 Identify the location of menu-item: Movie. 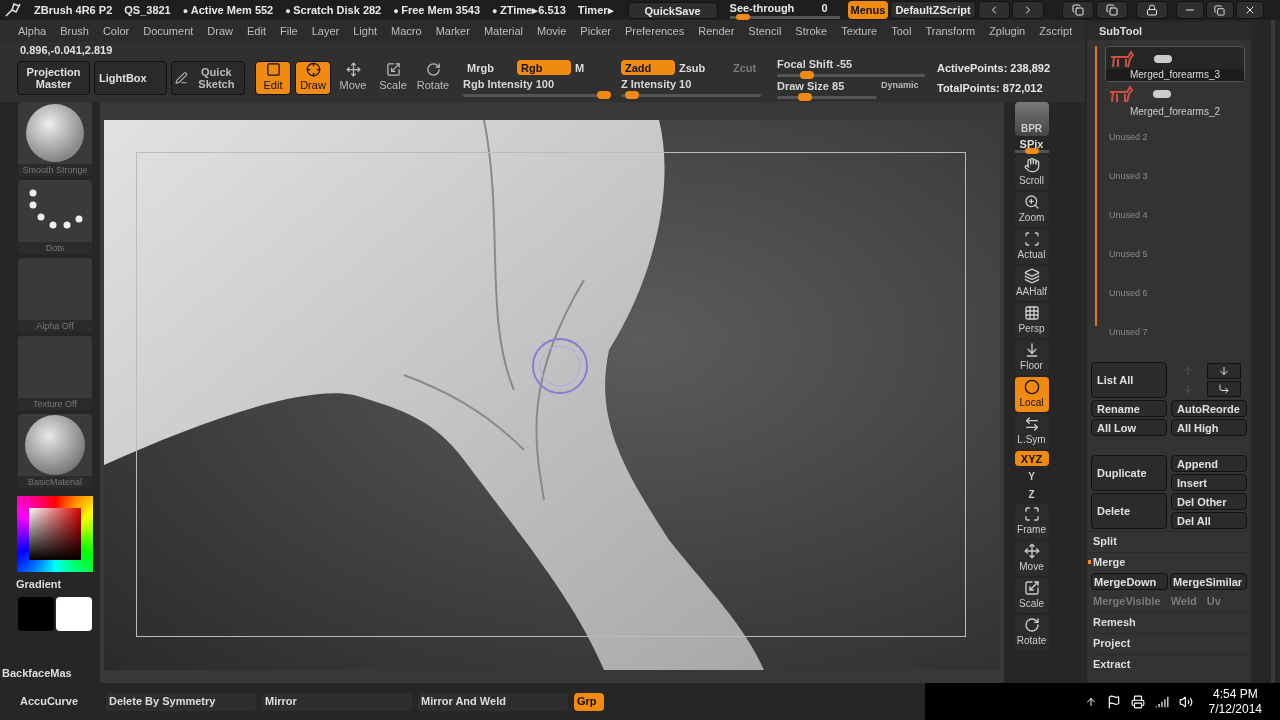
(552, 31).